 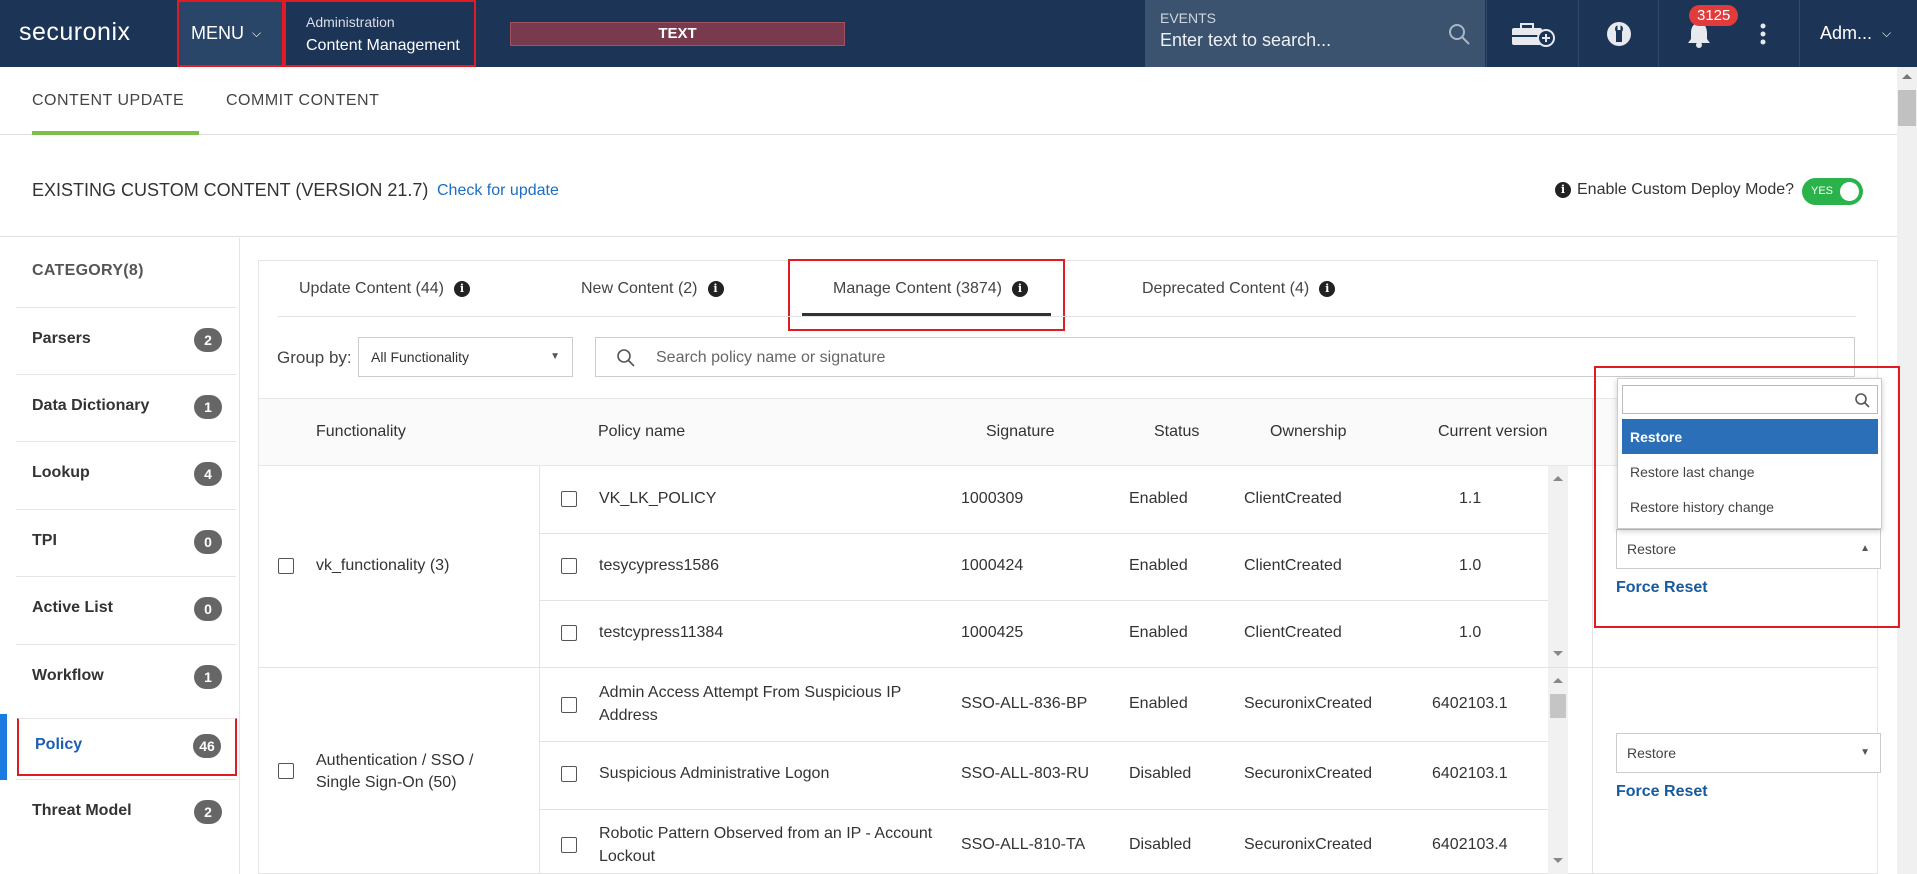 What do you see at coordinates (208, 542) in the screenshot?
I see `count-badge: 0` at bounding box center [208, 542].